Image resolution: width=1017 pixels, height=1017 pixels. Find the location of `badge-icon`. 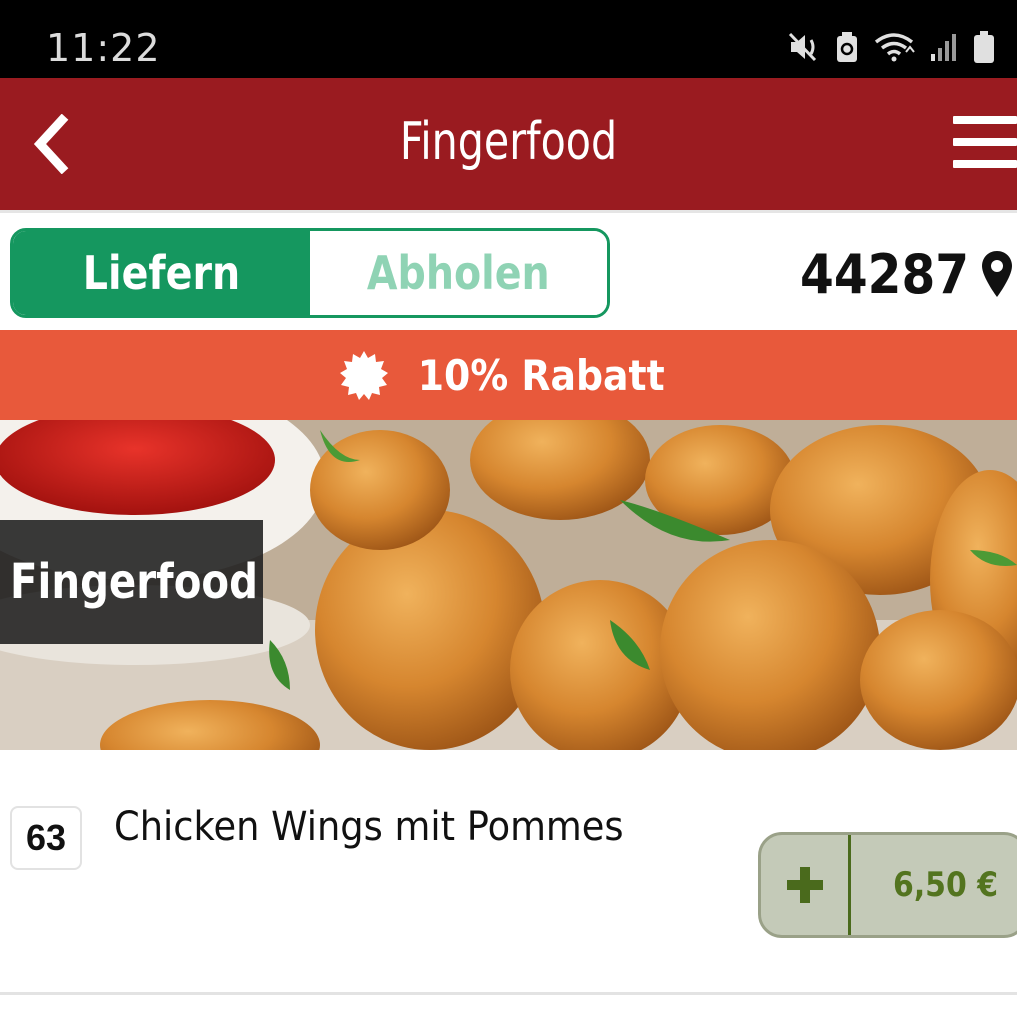

badge-icon is located at coordinates (364, 375).